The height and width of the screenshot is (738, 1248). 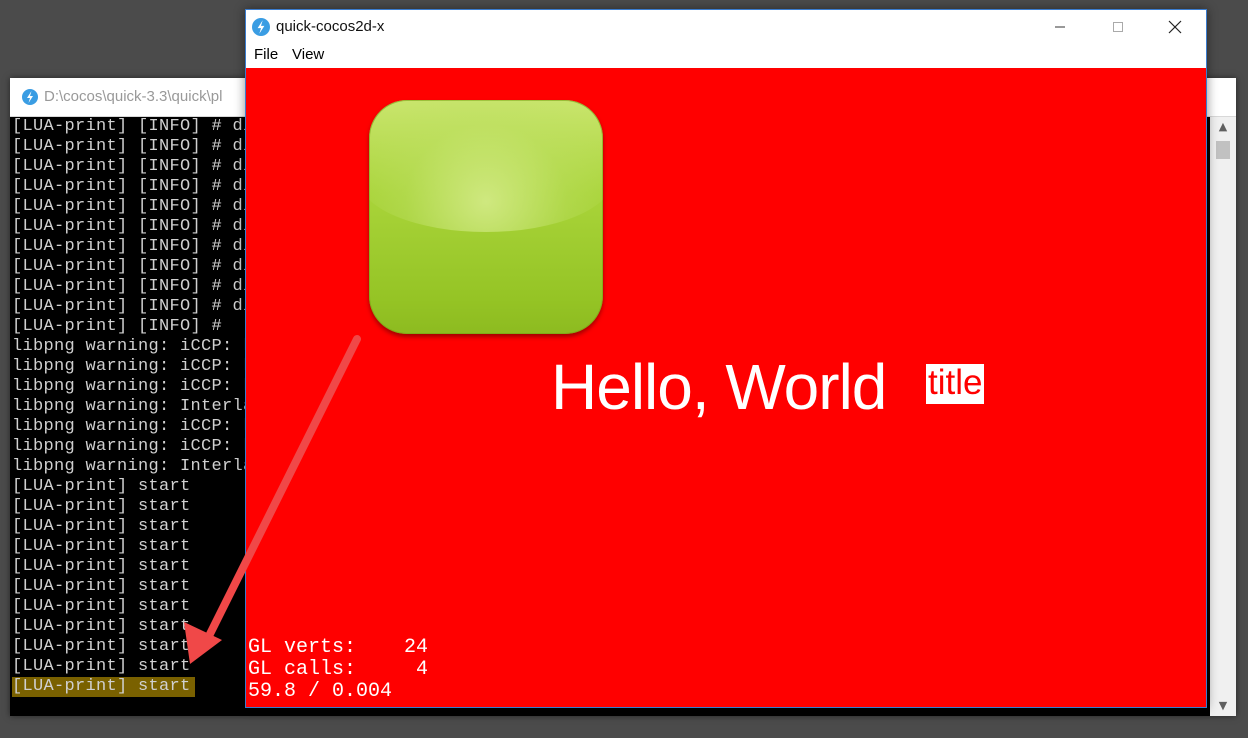 I want to click on console-scrollbar: ▲ ▼, so click(x=1223, y=416).